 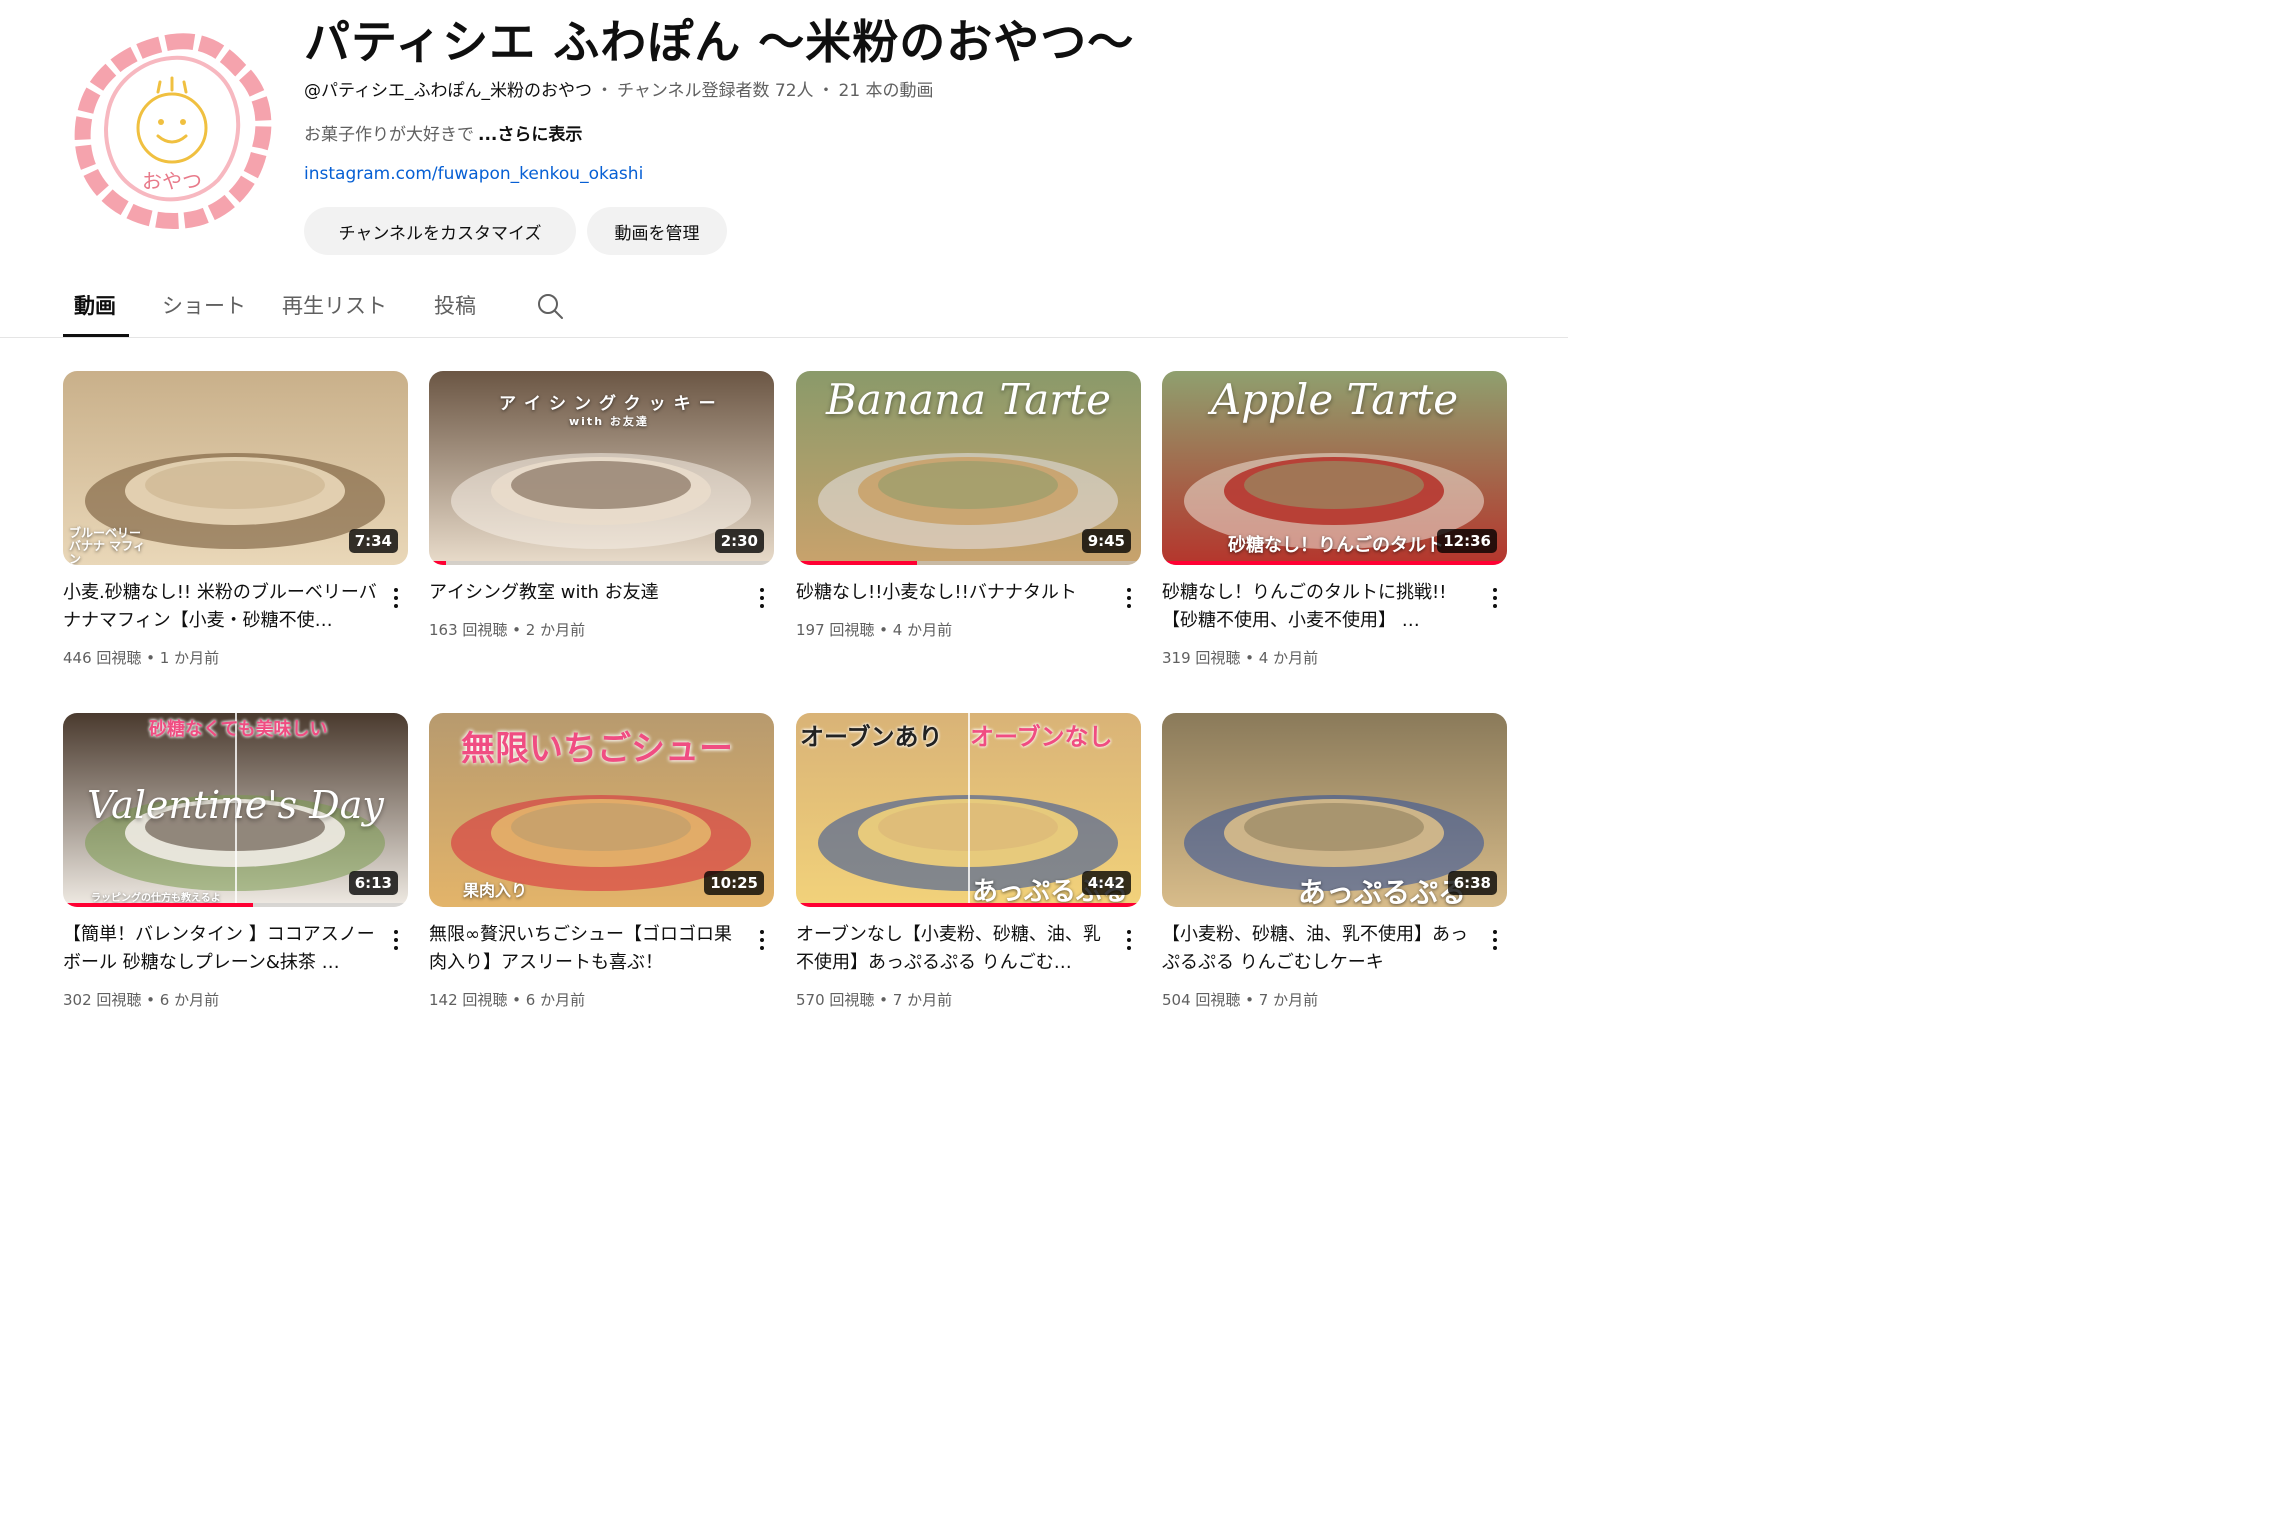 What do you see at coordinates (235, 805) in the screenshot?
I see `thumbnail-overlay-title: Valentine's Day` at bounding box center [235, 805].